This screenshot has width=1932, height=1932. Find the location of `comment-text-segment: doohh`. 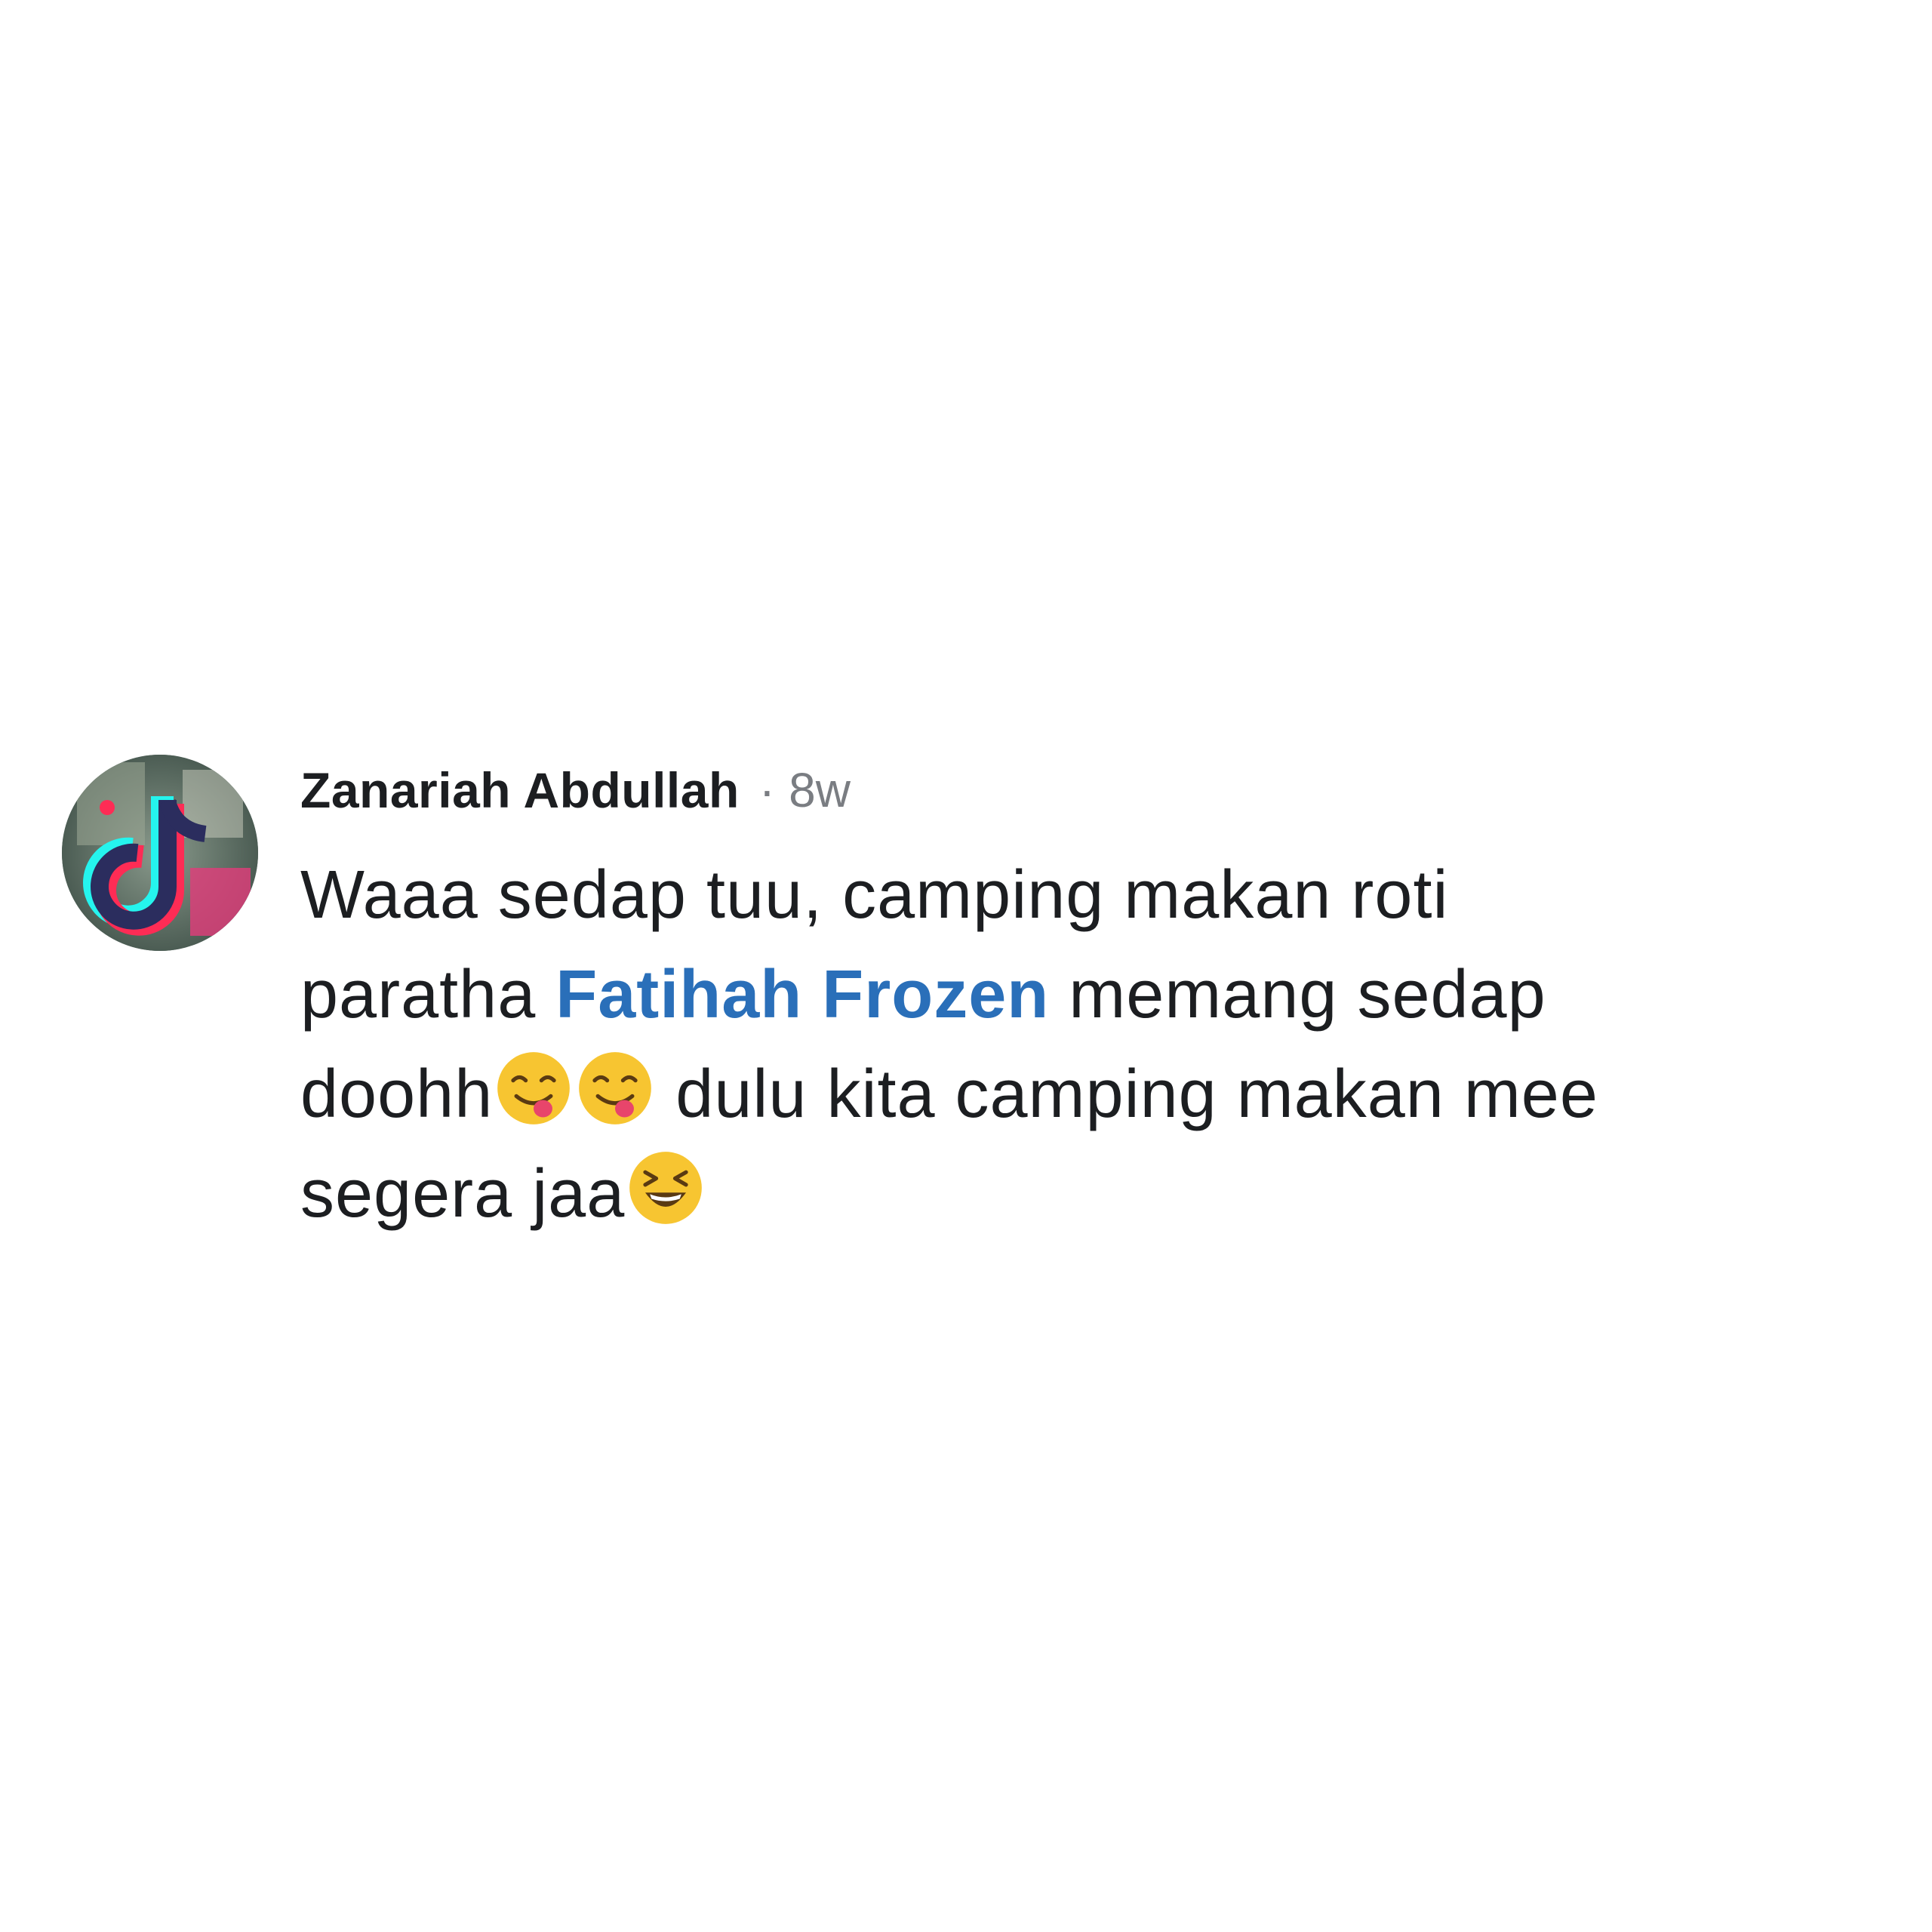

comment-text-segment: doohh is located at coordinates (397, 1094).